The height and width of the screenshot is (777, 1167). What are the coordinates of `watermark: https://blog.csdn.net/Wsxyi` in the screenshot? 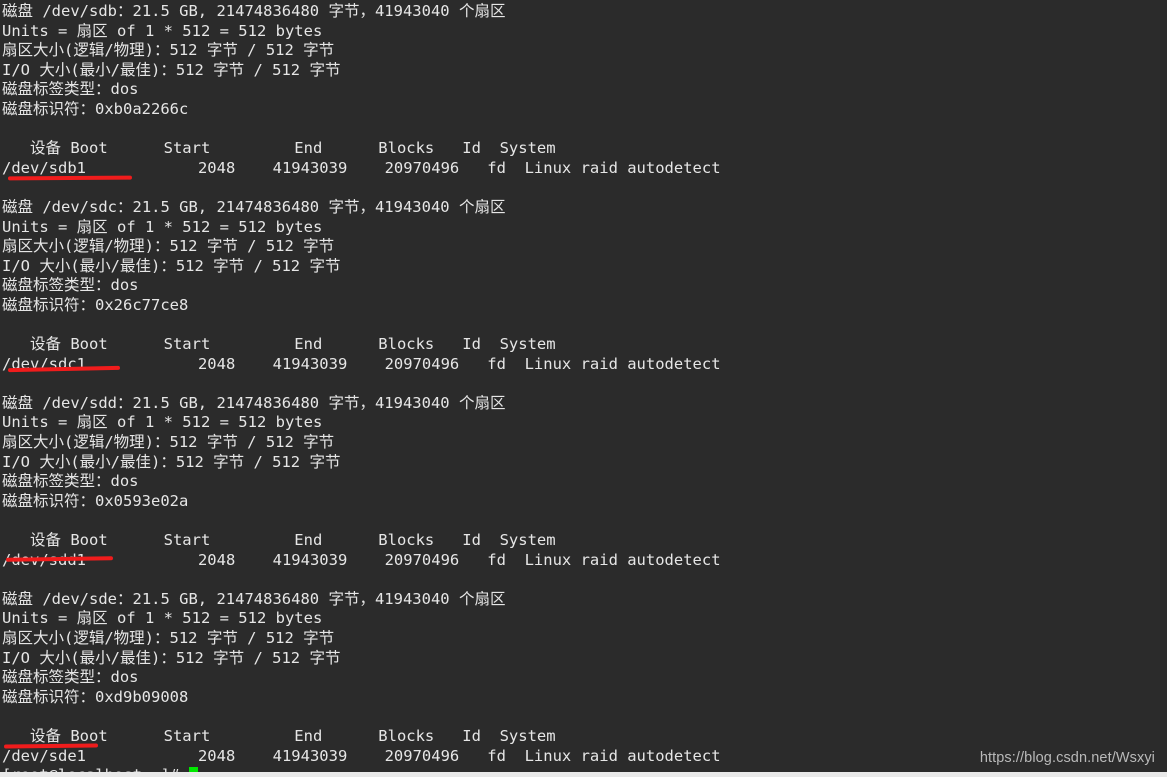 It's located at (1067, 758).